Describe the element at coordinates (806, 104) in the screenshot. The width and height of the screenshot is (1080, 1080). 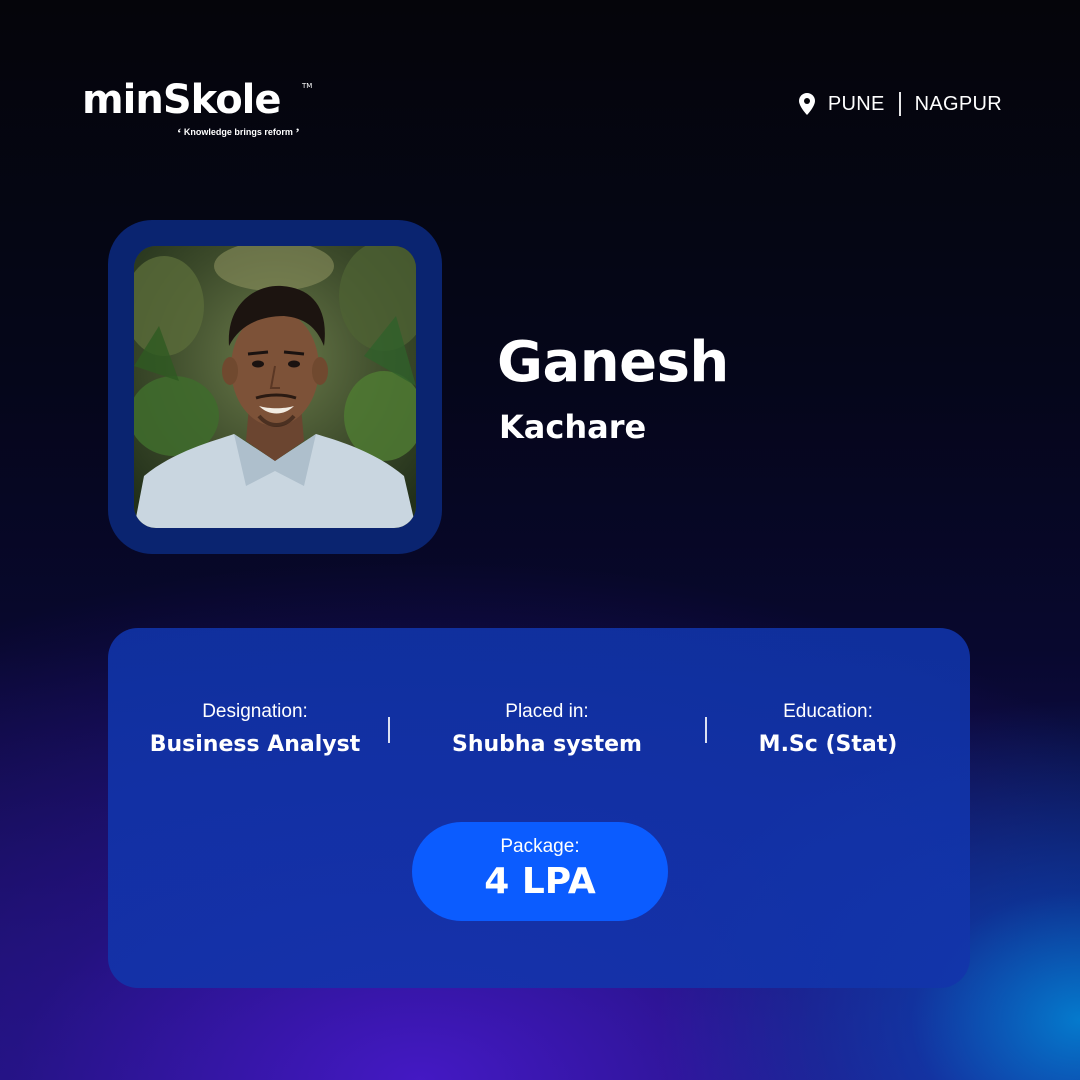
I see `map-pin-icon` at that location.